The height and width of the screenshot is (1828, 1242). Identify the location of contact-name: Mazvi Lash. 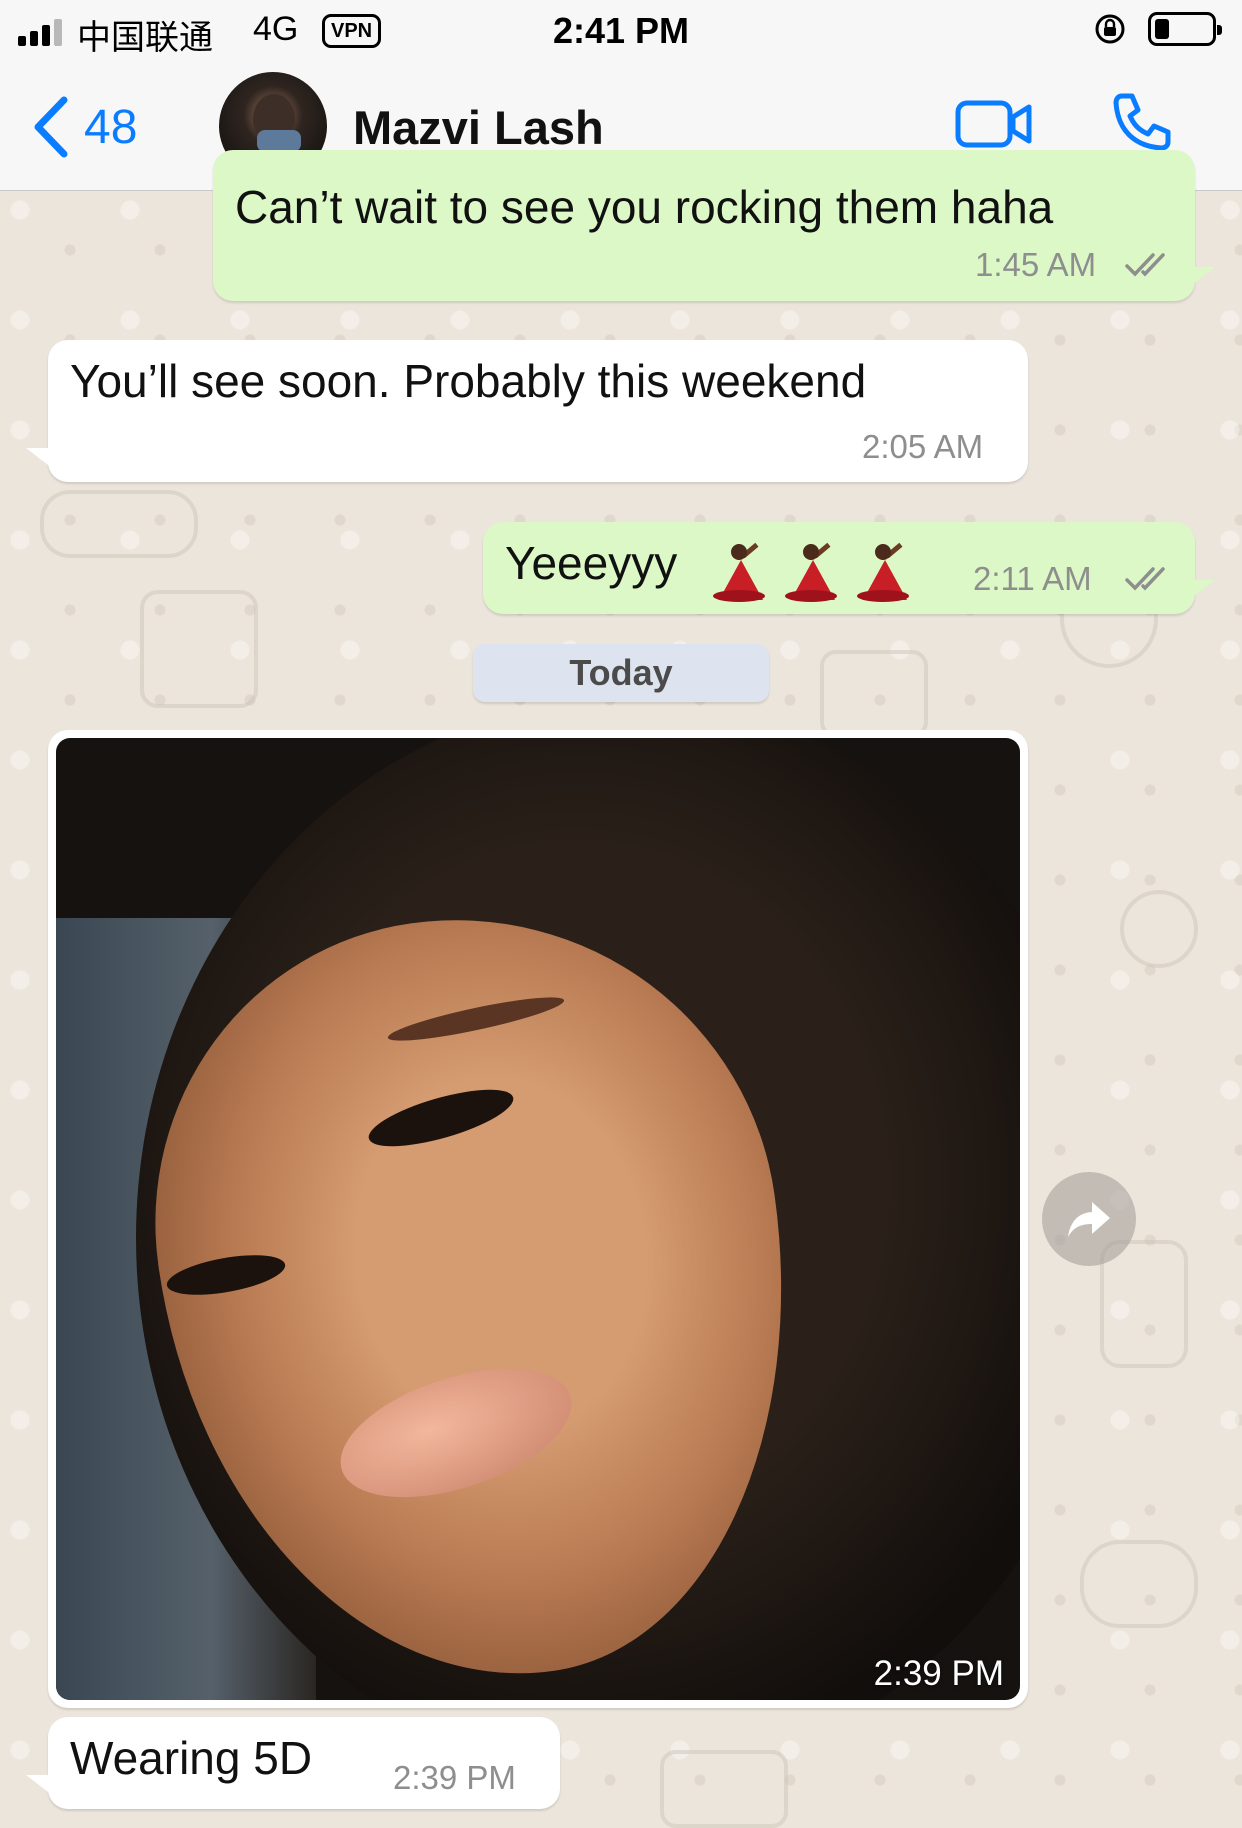
(478, 127).